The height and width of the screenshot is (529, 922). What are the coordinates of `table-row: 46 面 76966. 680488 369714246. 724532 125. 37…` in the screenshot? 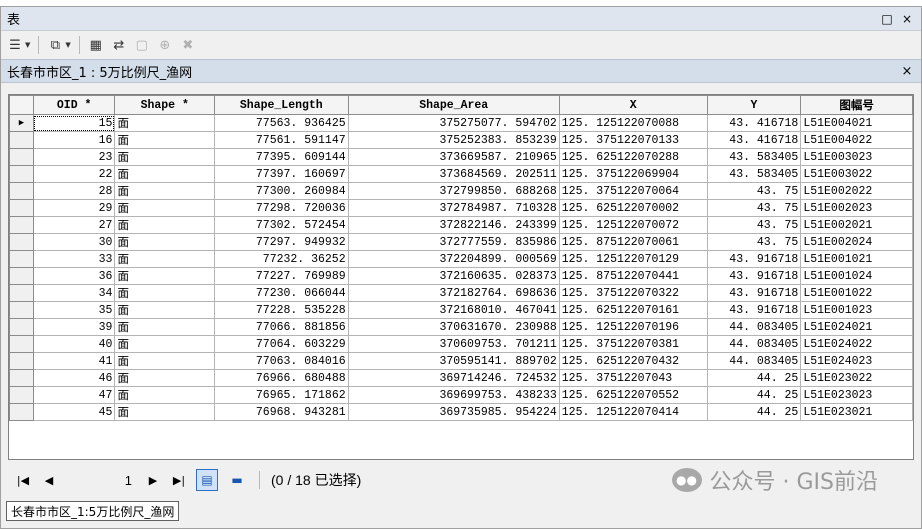 It's located at (461, 378).